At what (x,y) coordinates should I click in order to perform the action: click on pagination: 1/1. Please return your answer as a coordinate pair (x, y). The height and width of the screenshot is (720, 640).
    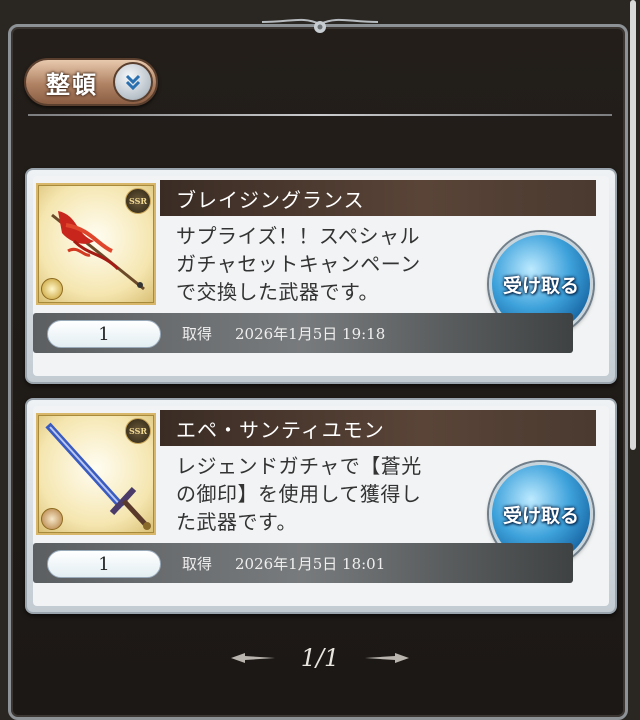
    Looking at the image, I should click on (320, 658).